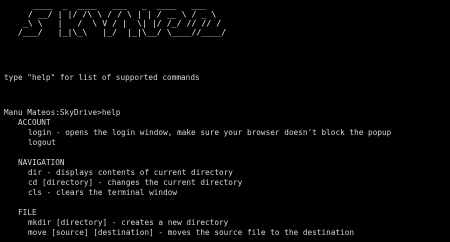 The image size is (450, 242). What do you see at coordinates (34, 122) in the screenshot?
I see `section-title-account: ACCOUNT` at bounding box center [34, 122].